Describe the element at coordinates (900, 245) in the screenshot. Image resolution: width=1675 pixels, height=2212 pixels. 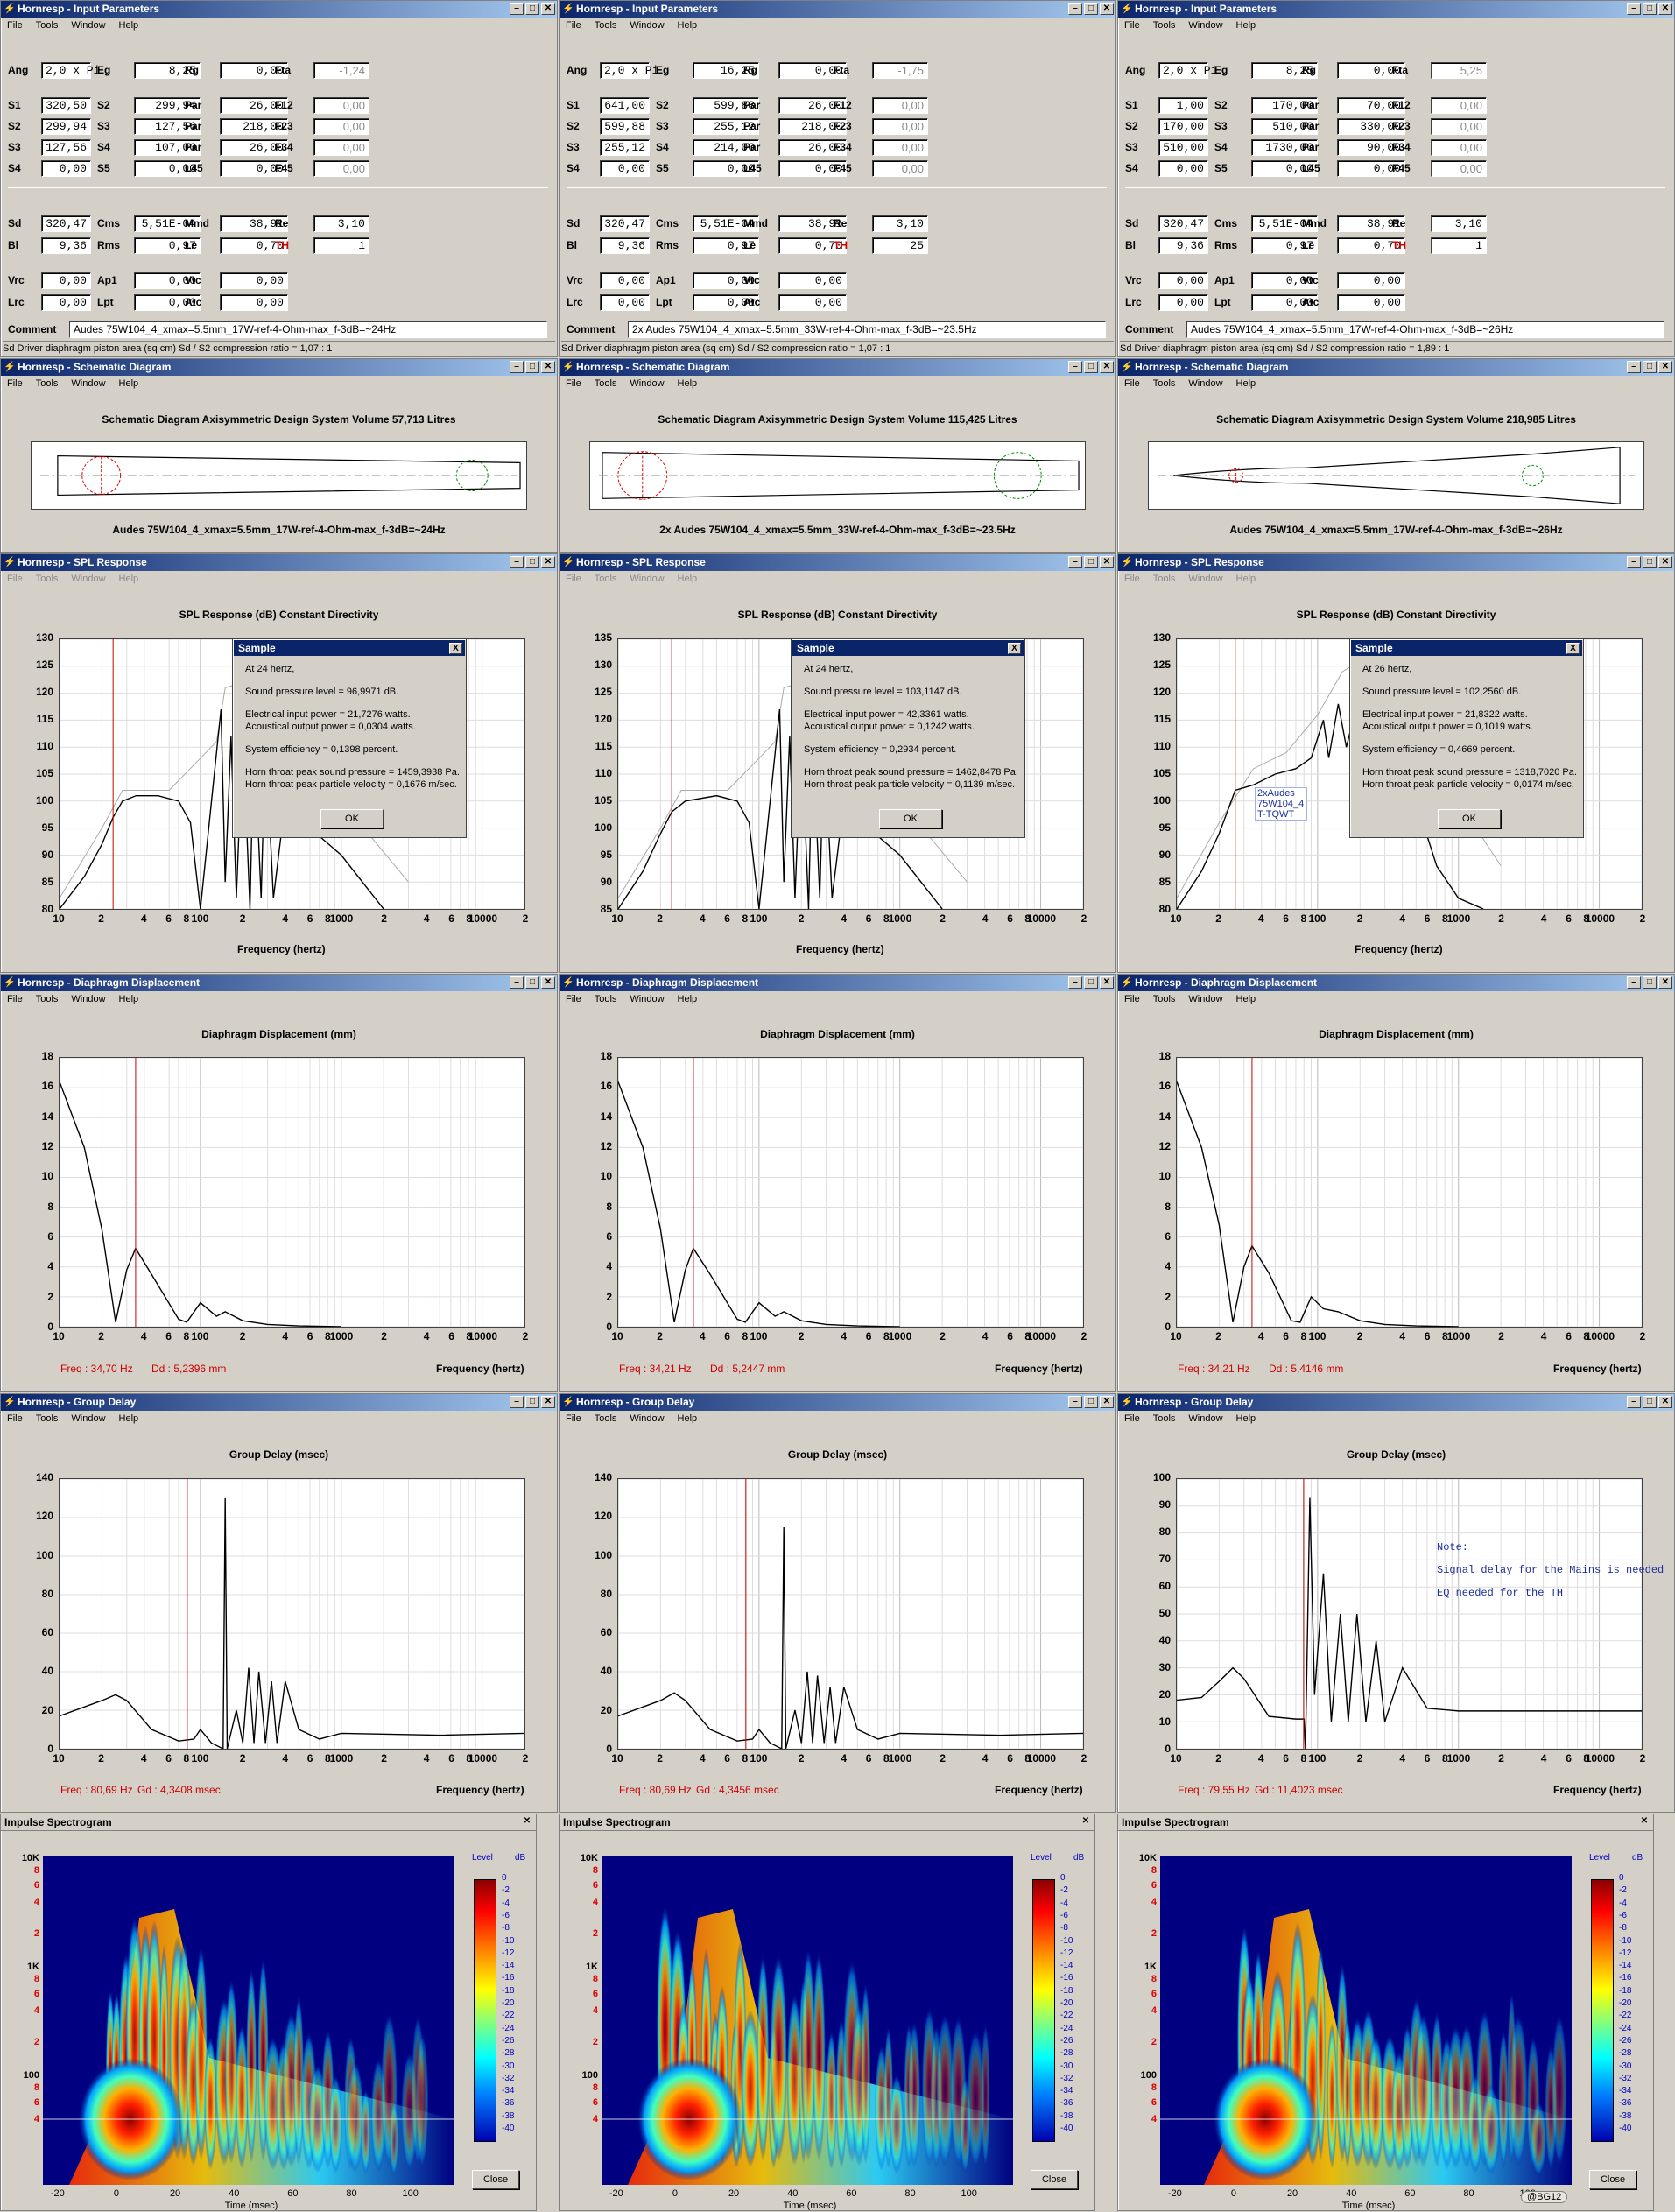
I see `param-field-th: 25` at that location.